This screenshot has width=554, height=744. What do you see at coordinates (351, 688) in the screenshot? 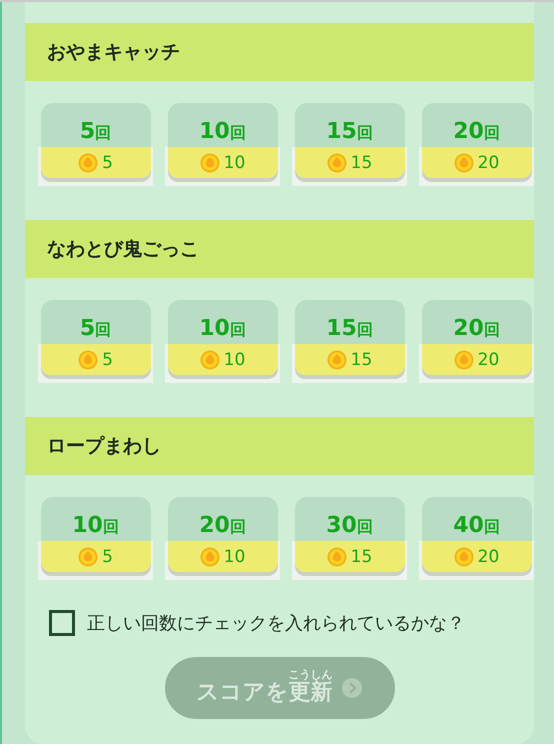
I see `chevron-right-icon` at bounding box center [351, 688].